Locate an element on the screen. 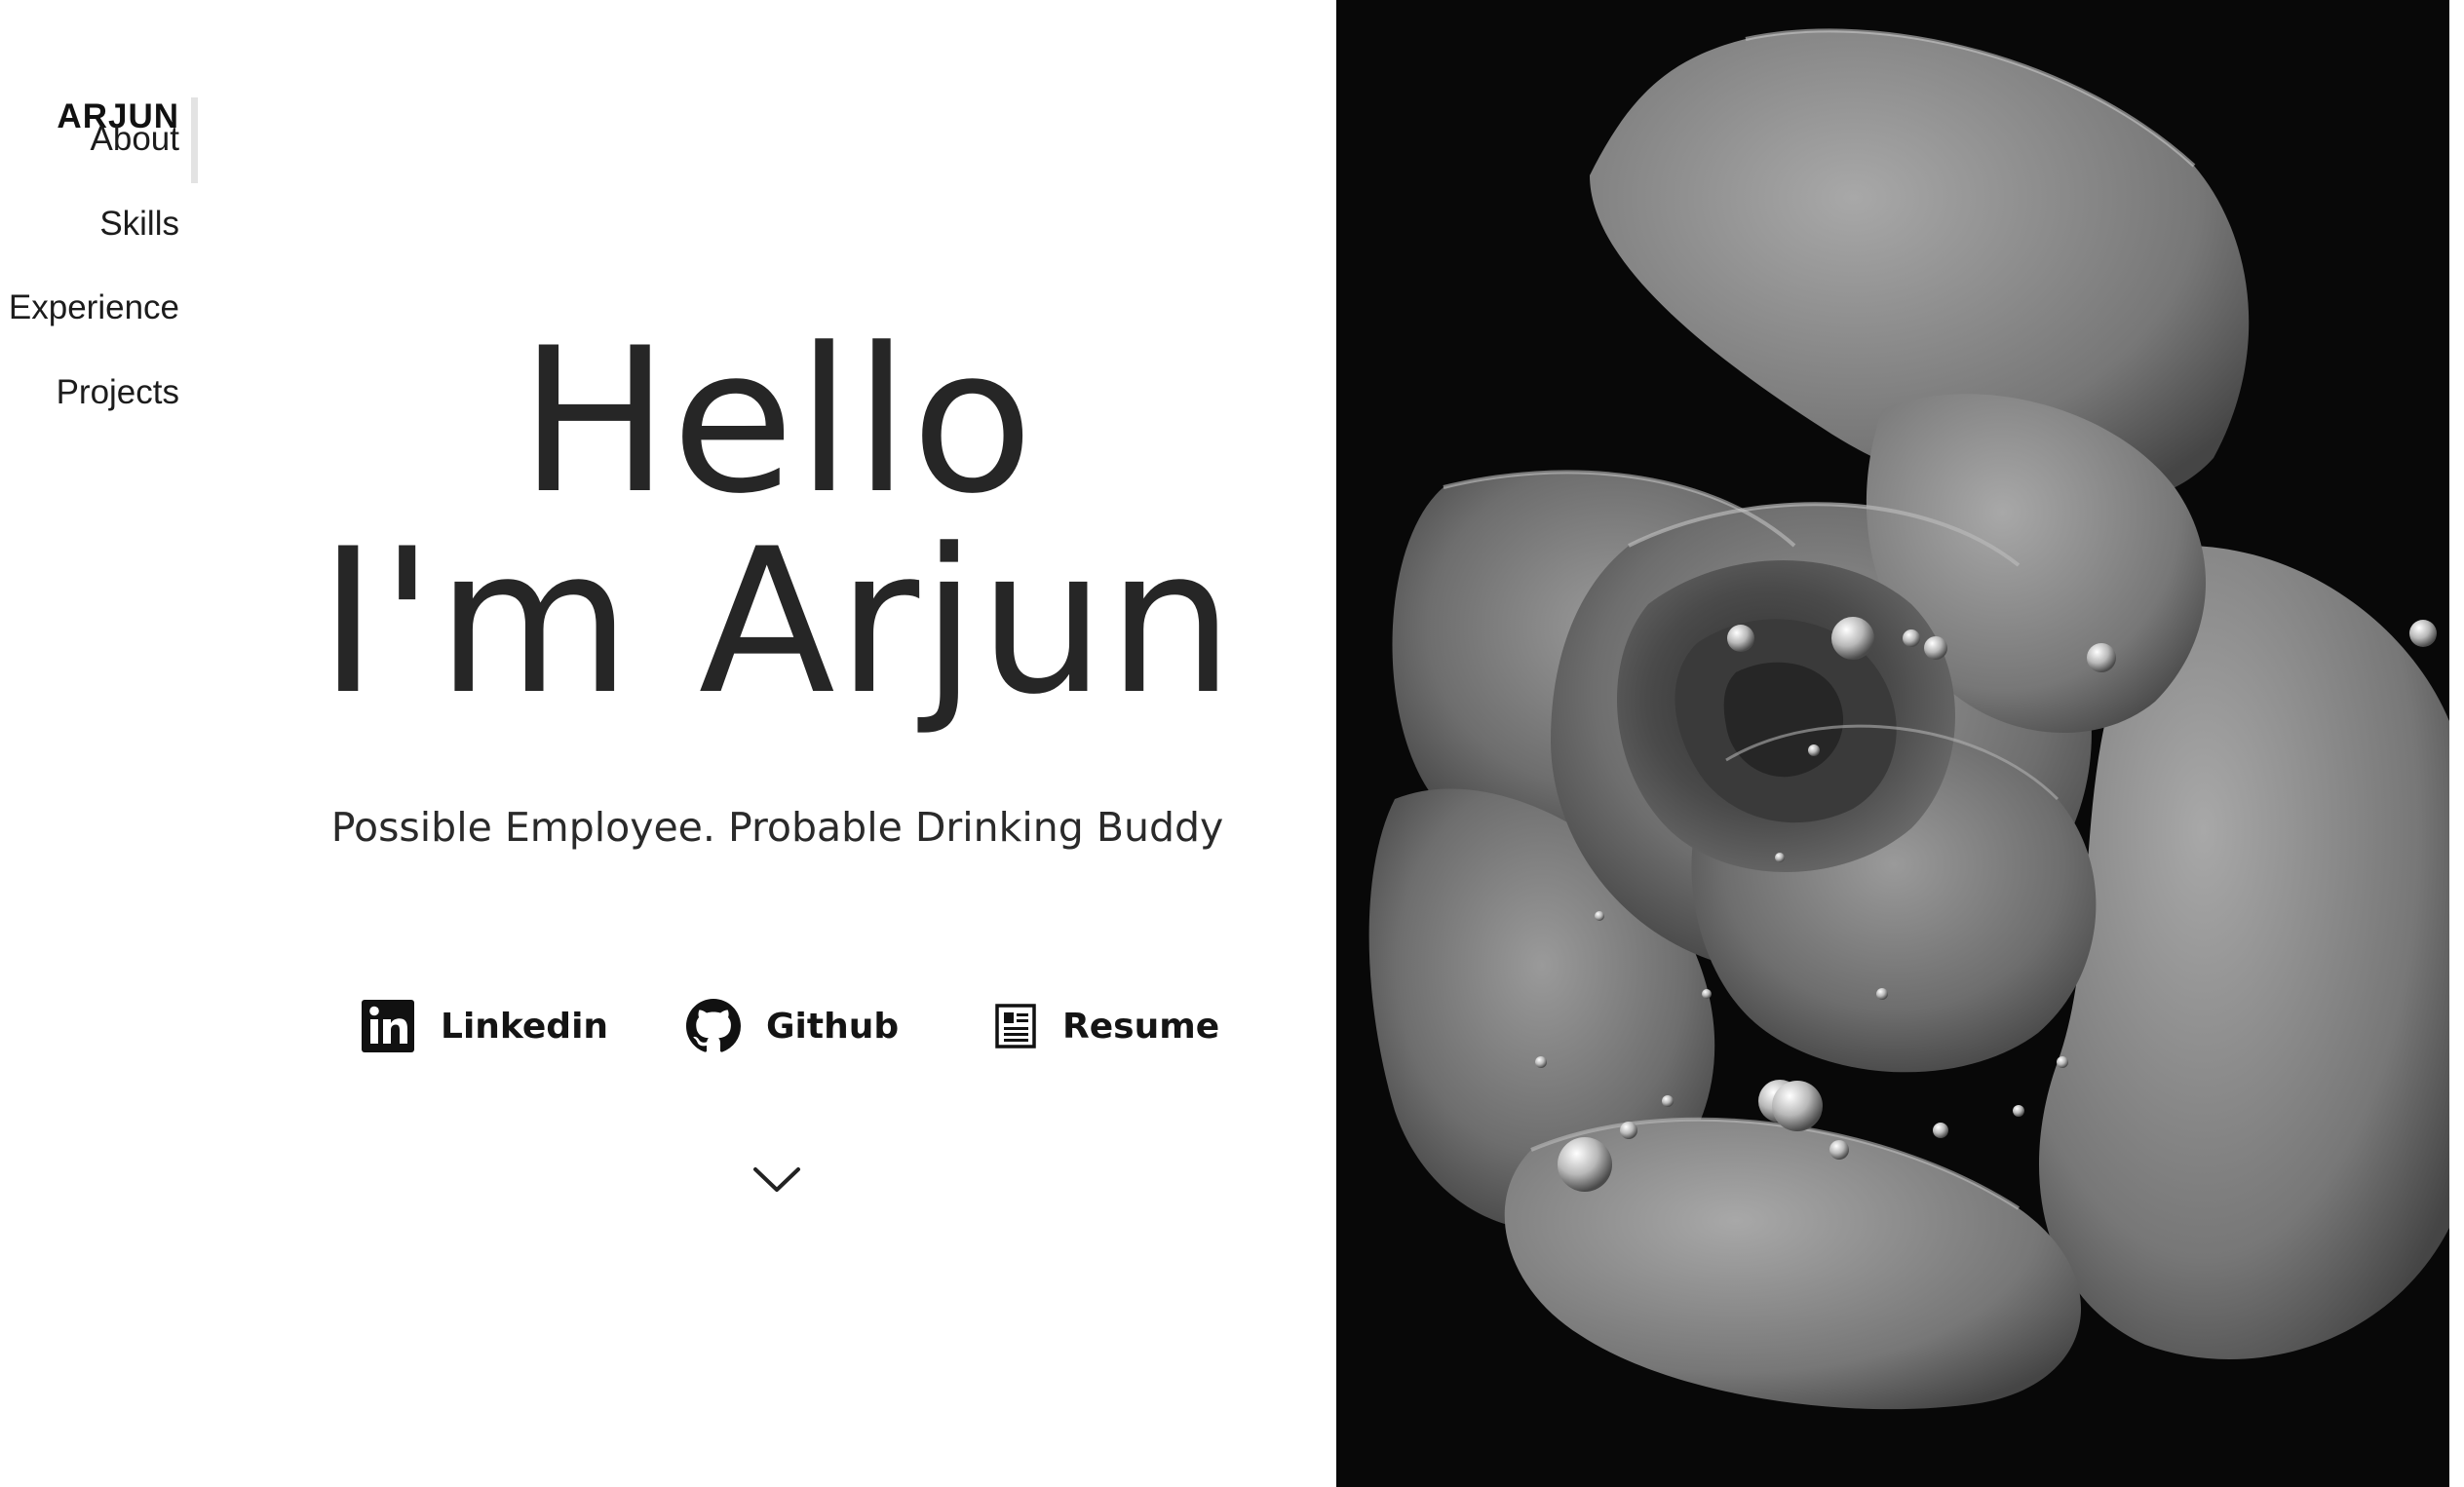 This screenshot has height=1487, width=2464. social-links: Linkedin Github Resume is located at coordinates (790, 1026).